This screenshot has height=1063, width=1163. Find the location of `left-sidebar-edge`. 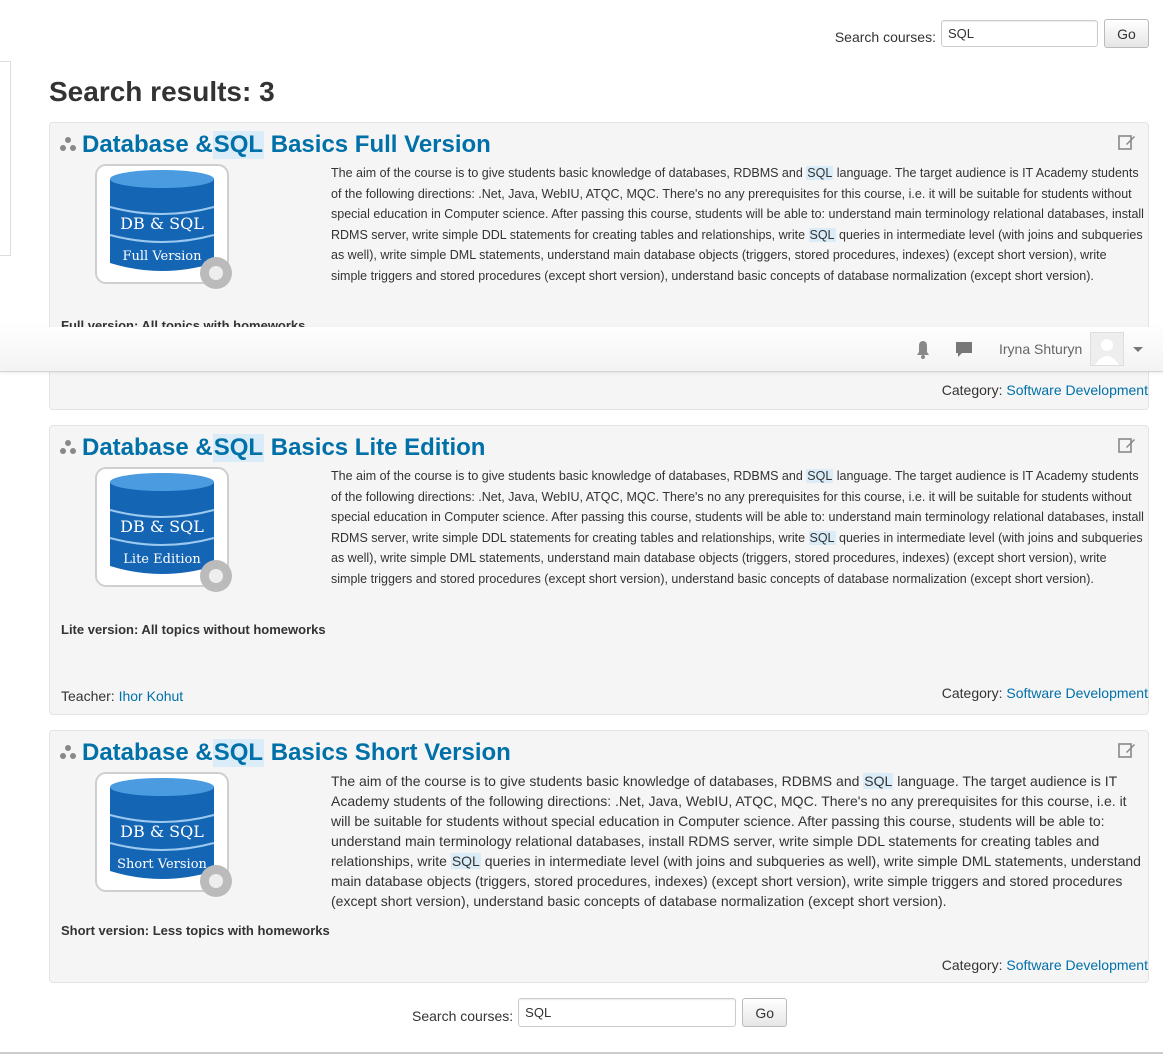

left-sidebar-edge is located at coordinates (5, 158).